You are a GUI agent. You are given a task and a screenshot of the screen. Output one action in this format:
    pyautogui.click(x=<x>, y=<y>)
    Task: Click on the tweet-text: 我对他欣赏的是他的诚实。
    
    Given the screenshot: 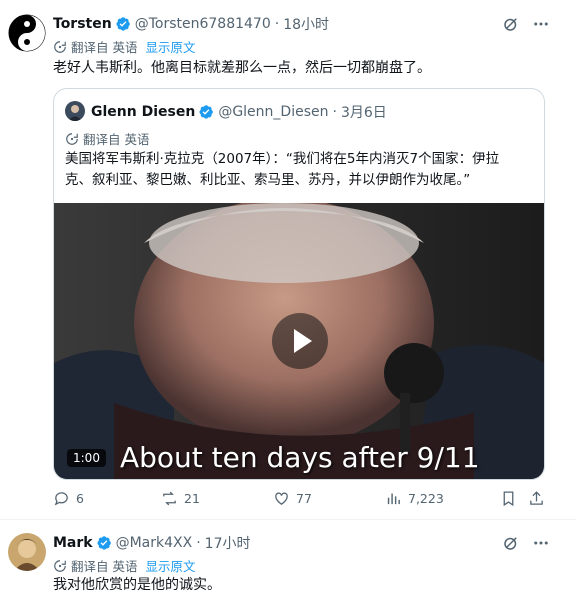 What is the action you would take?
    pyautogui.click(x=137, y=585)
    